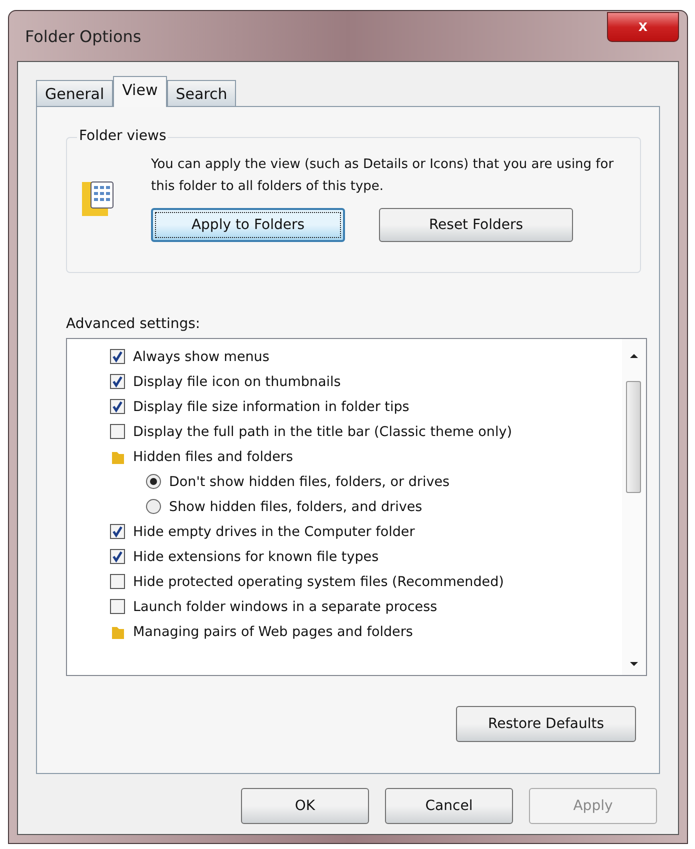 The image size is (695, 849). I want to click on setting-label: Display file size information in folder tips, so click(271, 406).